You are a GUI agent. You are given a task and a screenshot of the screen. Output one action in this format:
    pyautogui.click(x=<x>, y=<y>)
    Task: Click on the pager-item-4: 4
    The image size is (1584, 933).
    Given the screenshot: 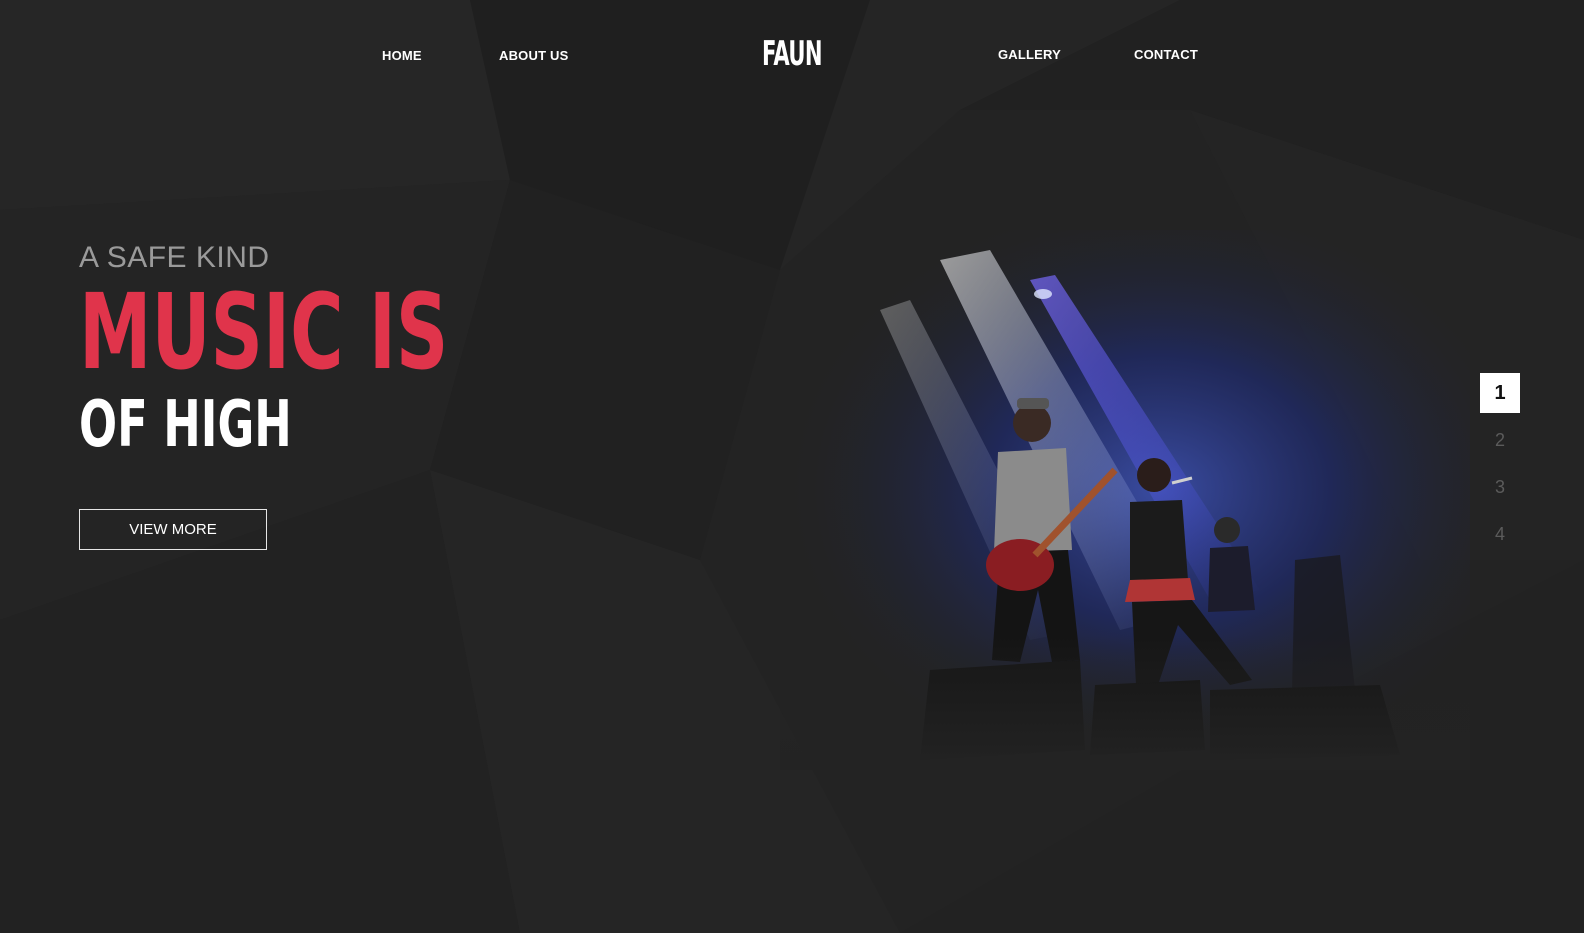 What is the action you would take?
    pyautogui.click(x=1500, y=534)
    